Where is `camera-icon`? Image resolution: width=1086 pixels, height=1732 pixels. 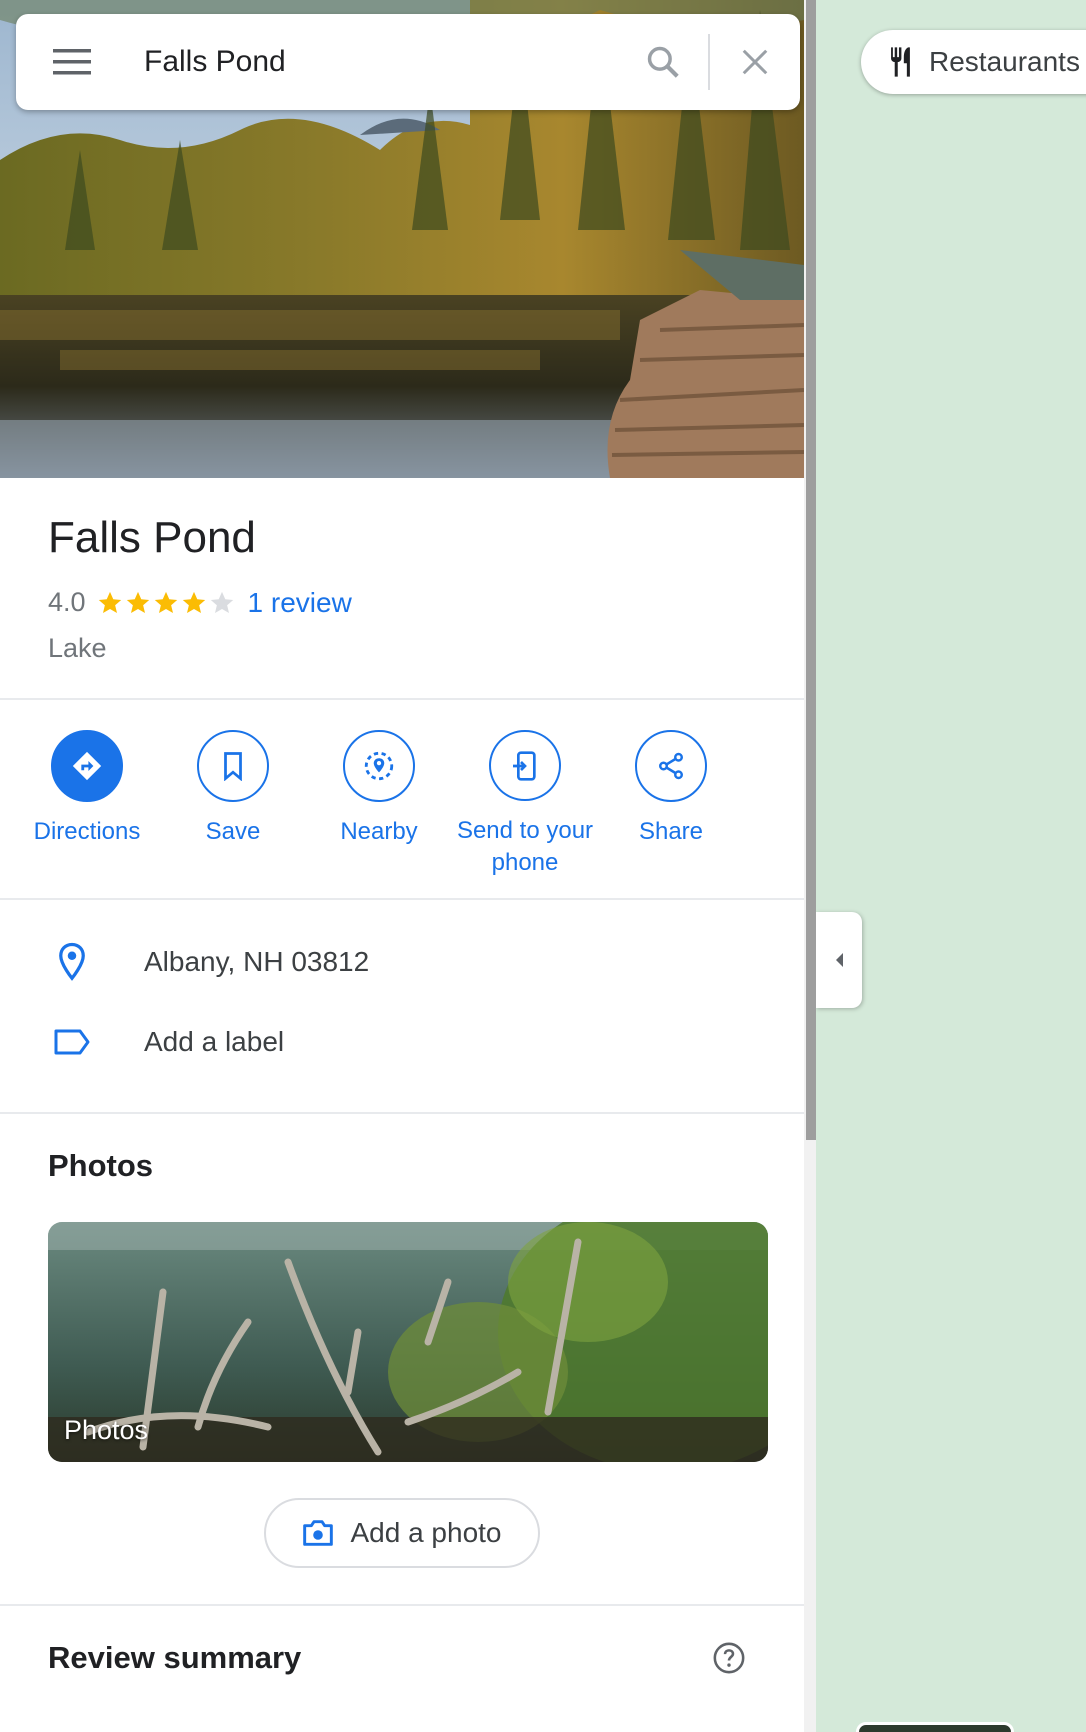 camera-icon is located at coordinates (318, 1532).